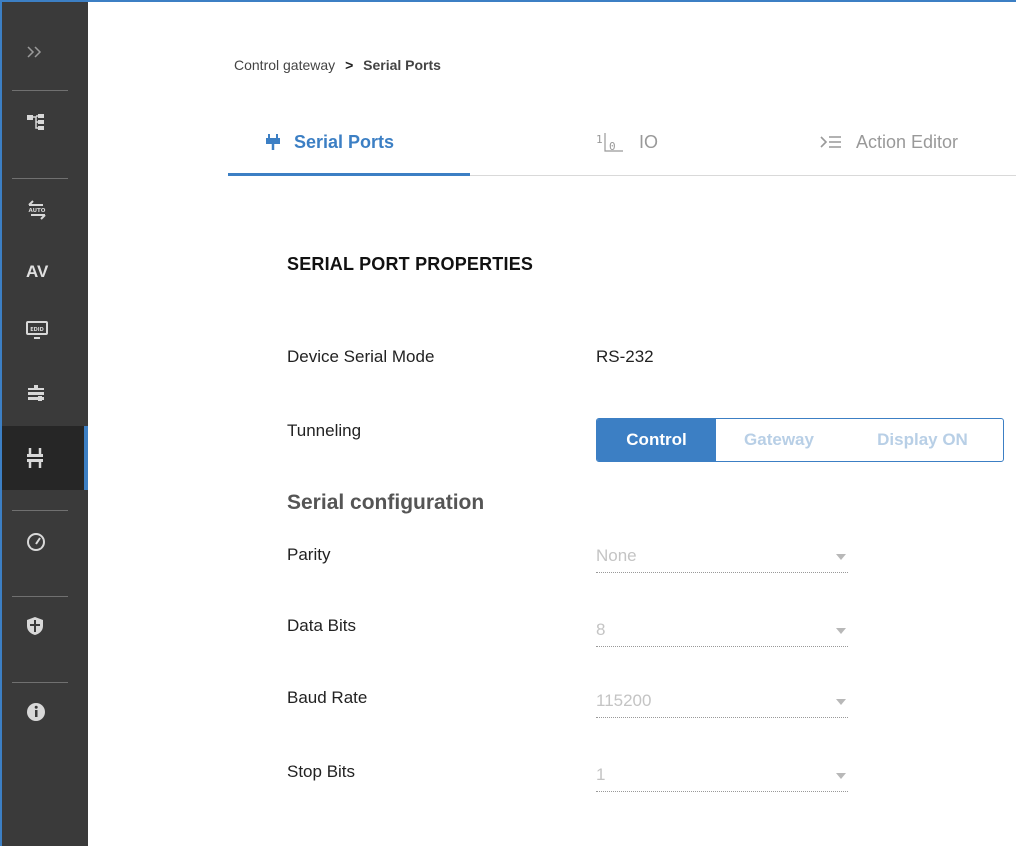 Image resolution: width=1016 pixels, height=846 pixels. What do you see at coordinates (321, 625) in the screenshot?
I see `data-bits-label: Data Bits` at bounding box center [321, 625].